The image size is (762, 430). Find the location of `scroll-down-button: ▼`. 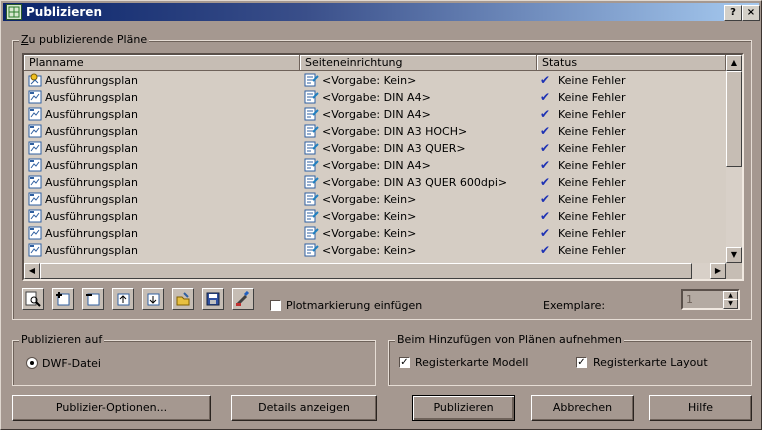

scroll-down-button: ▼ is located at coordinates (734, 255).